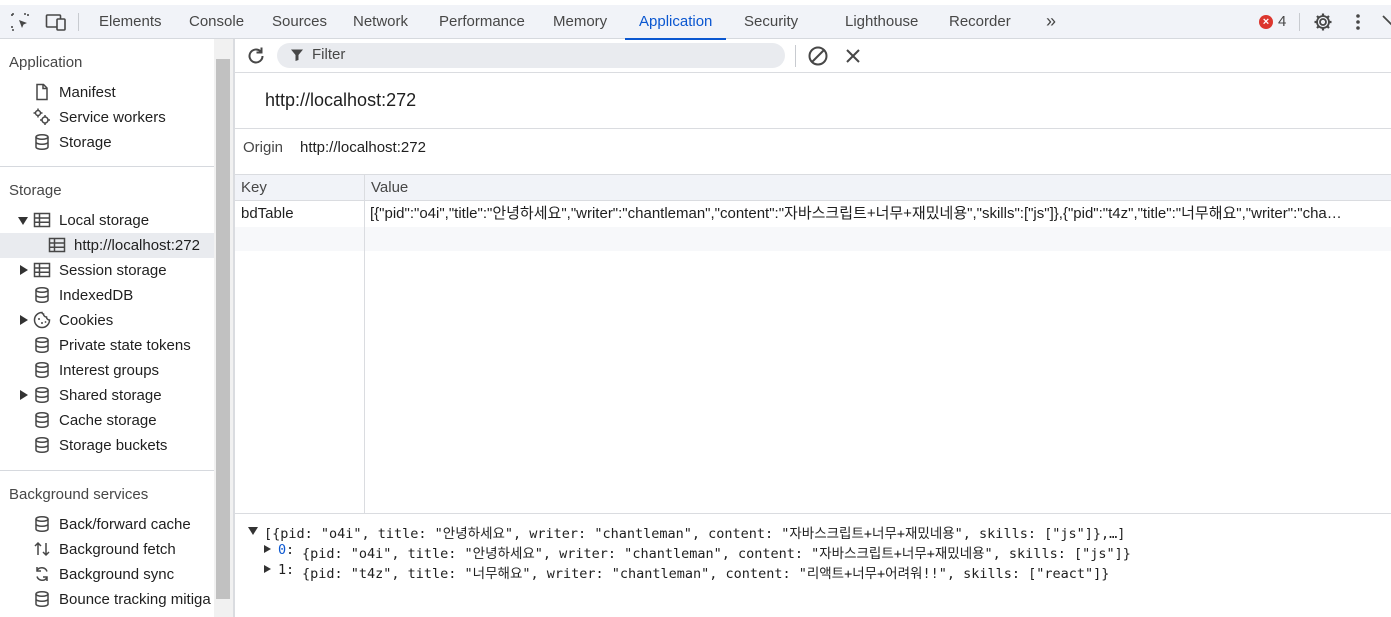 The width and height of the screenshot is (1391, 617). I want to click on cell-key: bdTable, so click(301, 214).